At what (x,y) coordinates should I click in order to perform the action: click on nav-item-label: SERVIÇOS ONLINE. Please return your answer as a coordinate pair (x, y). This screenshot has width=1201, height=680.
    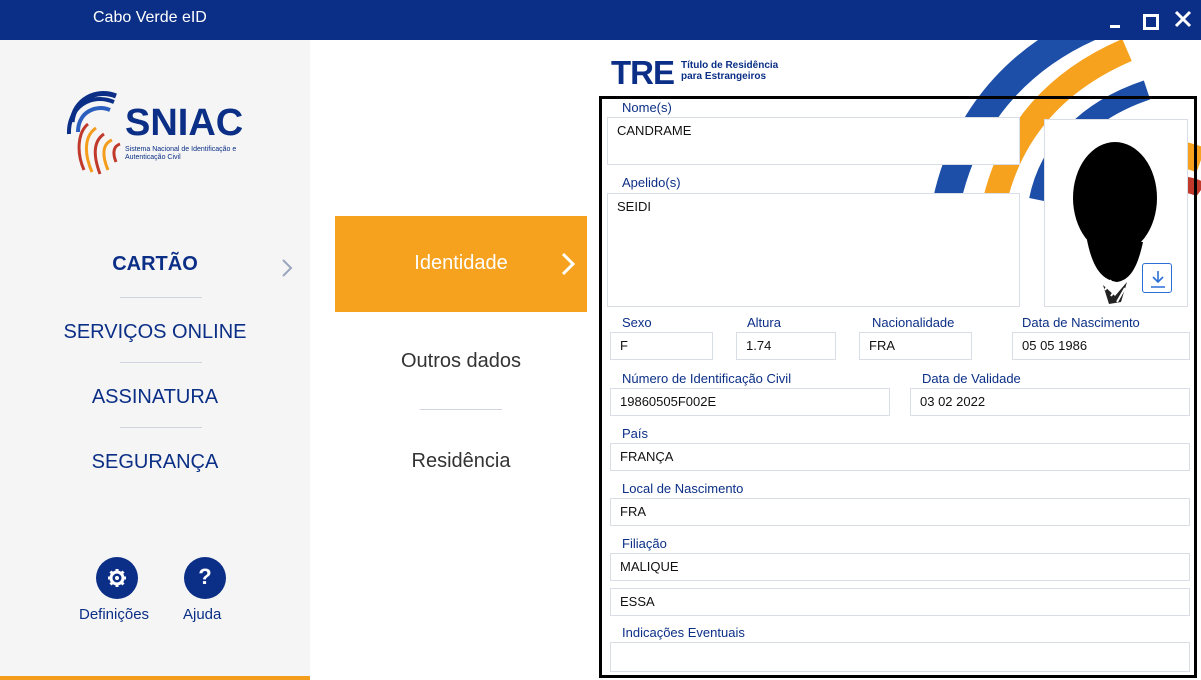
    Looking at the image, I should click on (155, 332).